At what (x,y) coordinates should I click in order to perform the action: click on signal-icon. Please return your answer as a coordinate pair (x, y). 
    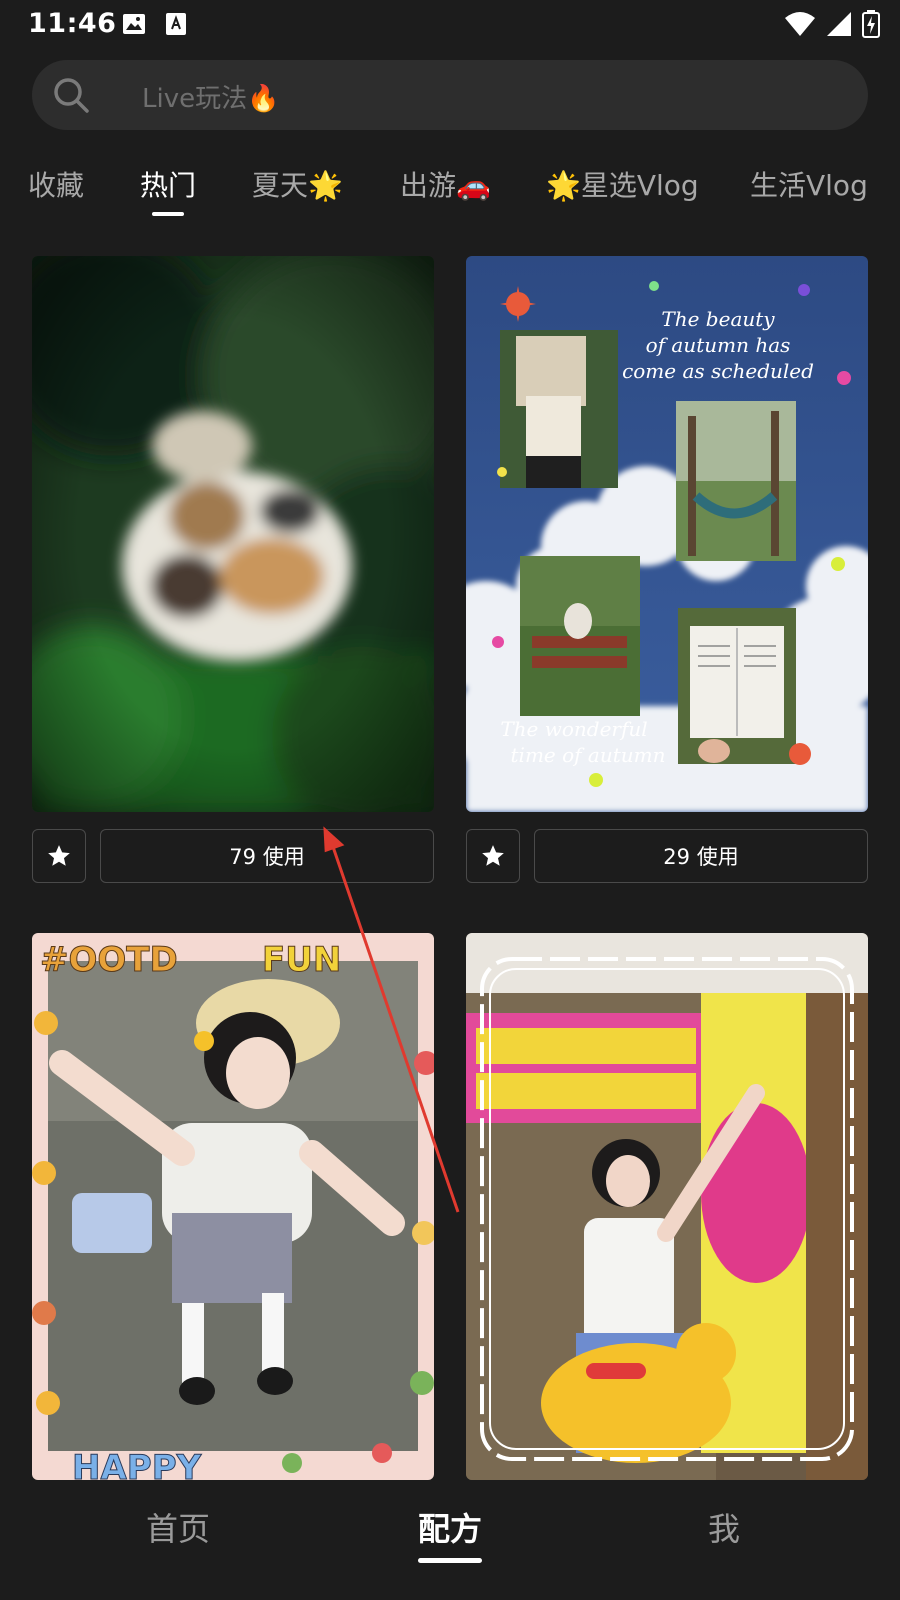
    Looking at the image, I should click on (839, 24).